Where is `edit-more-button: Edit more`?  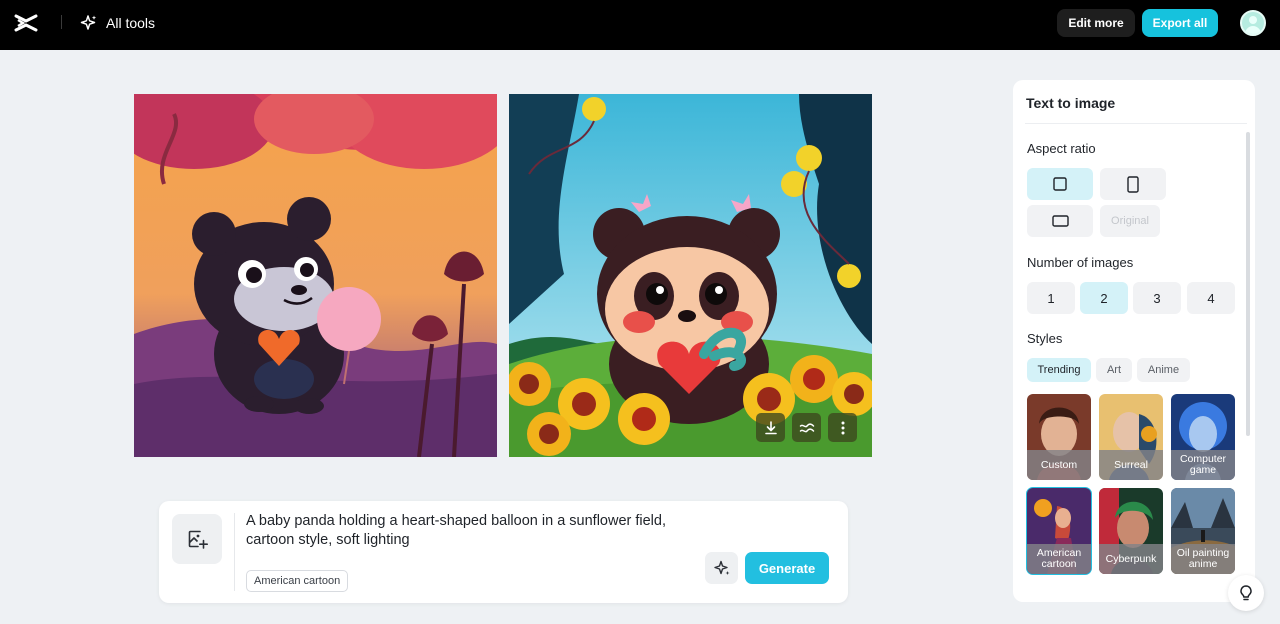
edit-more-button: Edit more is located at coordinates (1096, 23).